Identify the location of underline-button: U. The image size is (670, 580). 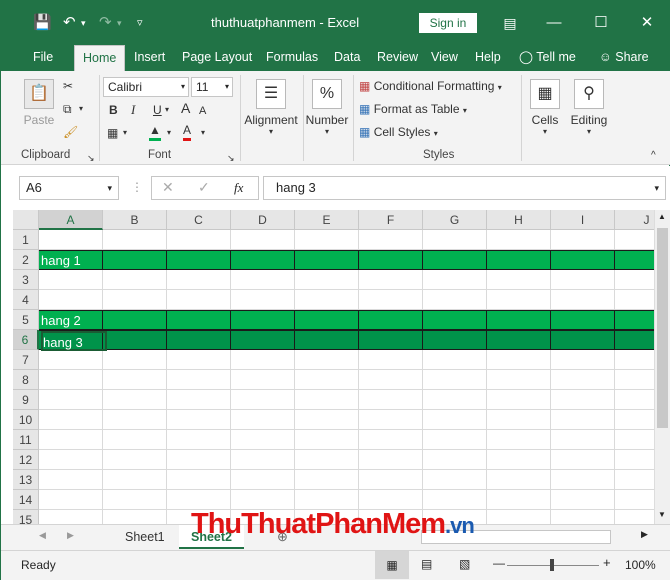
(157, 110).